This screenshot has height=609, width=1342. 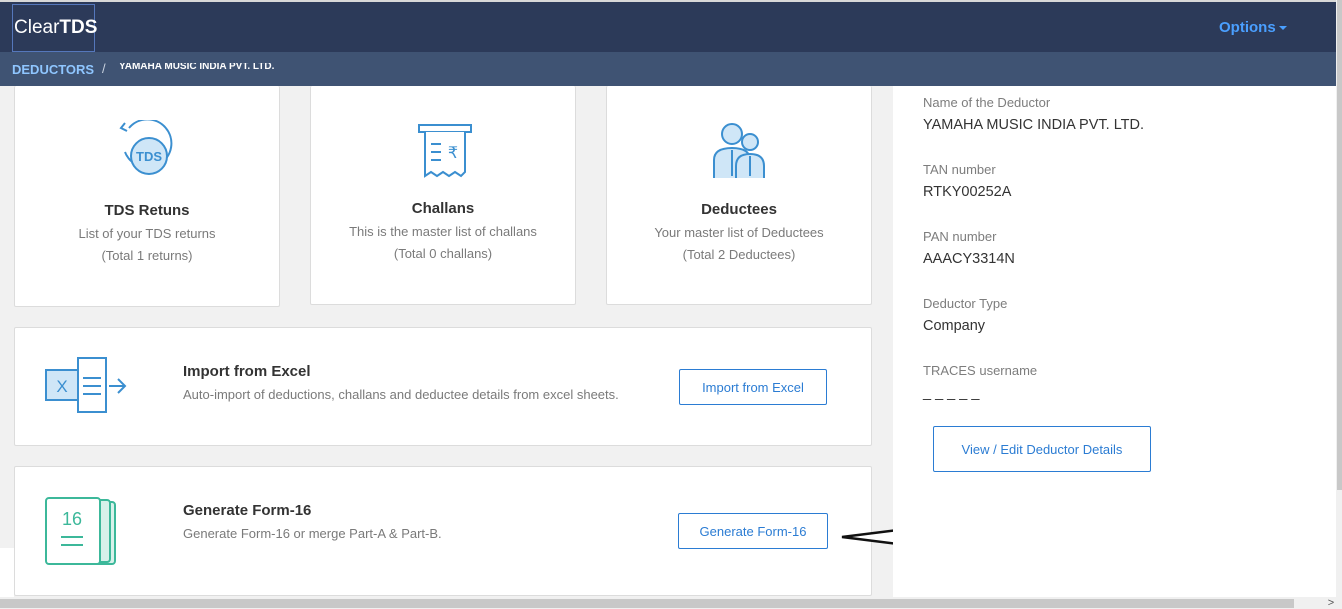 I want to click on tile-description: This is the master list of challans, so click(x=443, y=231).